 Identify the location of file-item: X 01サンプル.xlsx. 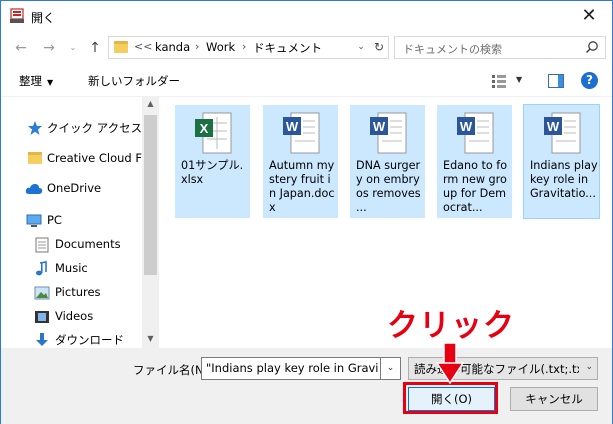
(212, 161).